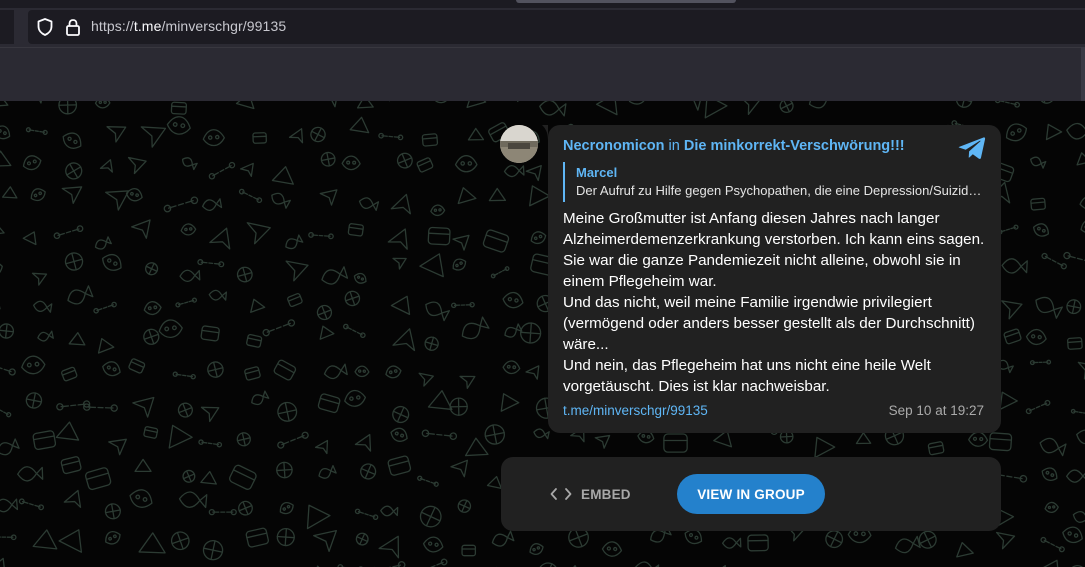 This screenshot has width=1085, height=567. I want to click on url-scheme: https://, so click(112, 26).